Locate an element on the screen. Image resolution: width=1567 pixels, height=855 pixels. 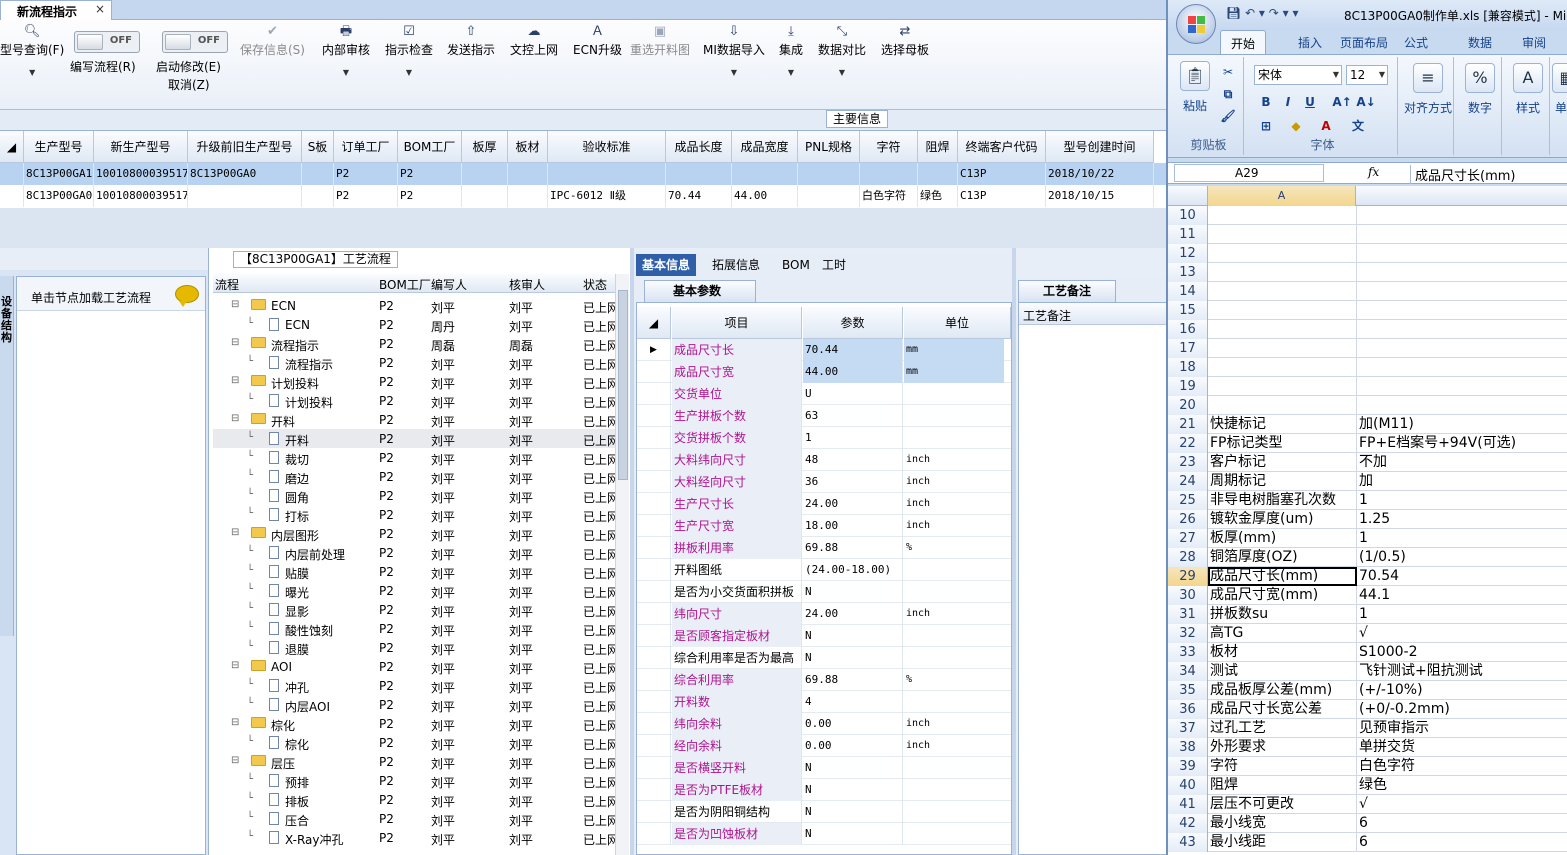
cell-b: 单拼交货 is located at coordinates (1462, 747).